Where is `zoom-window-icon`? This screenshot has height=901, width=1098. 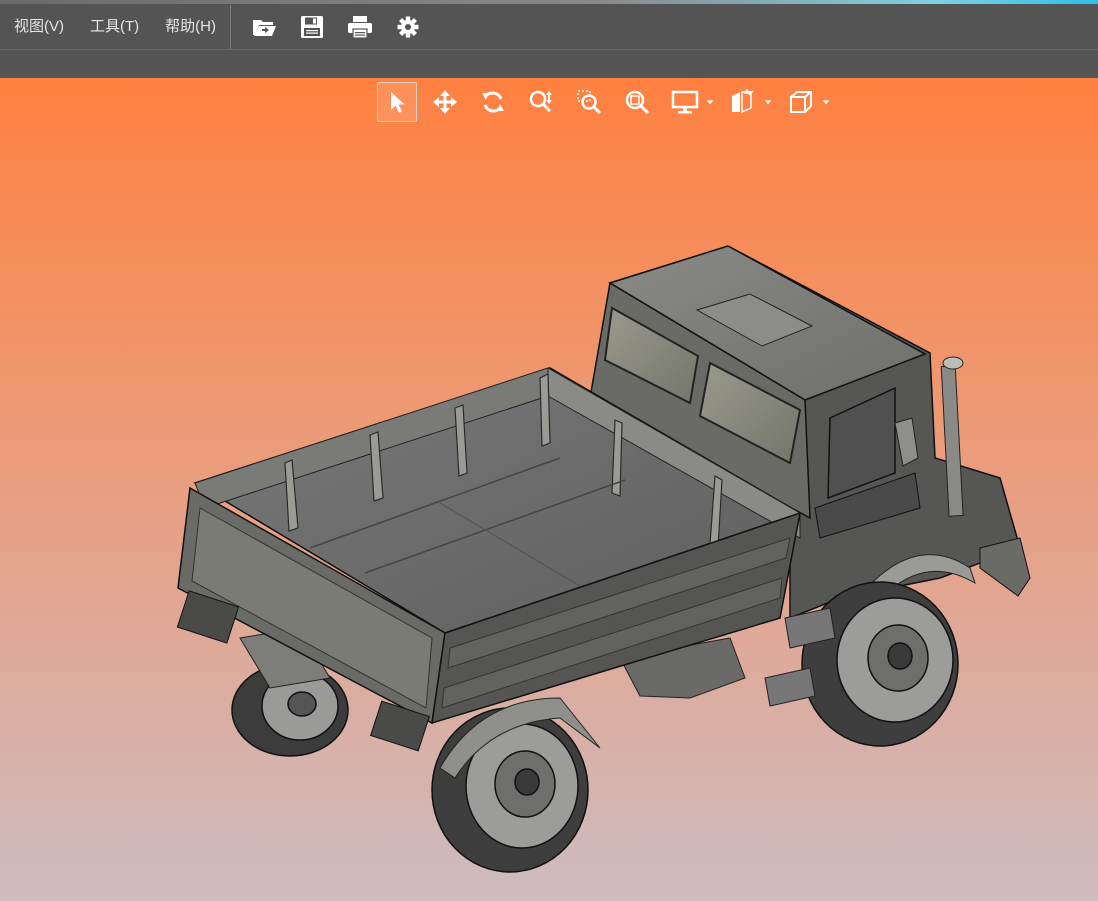
zoom-window-icon is located at coordinates (589, 102).